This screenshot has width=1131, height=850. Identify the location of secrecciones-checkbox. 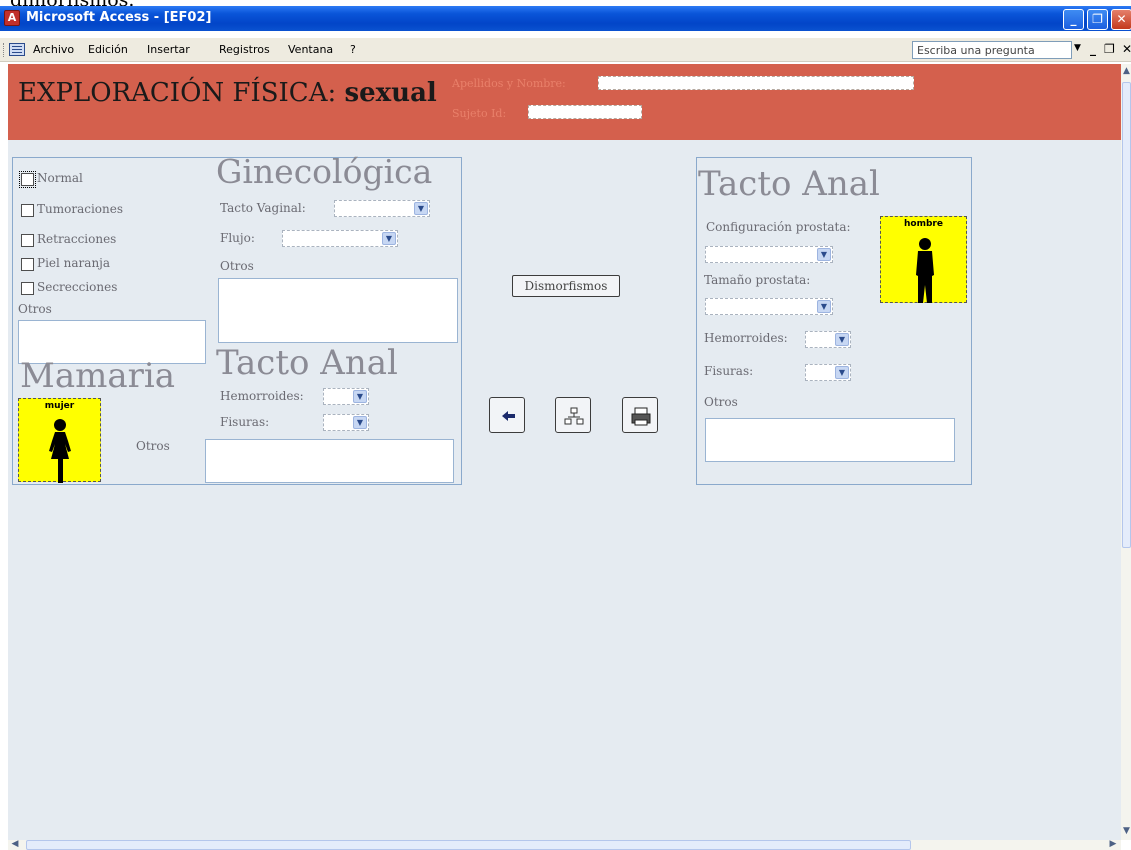
(27, 288).